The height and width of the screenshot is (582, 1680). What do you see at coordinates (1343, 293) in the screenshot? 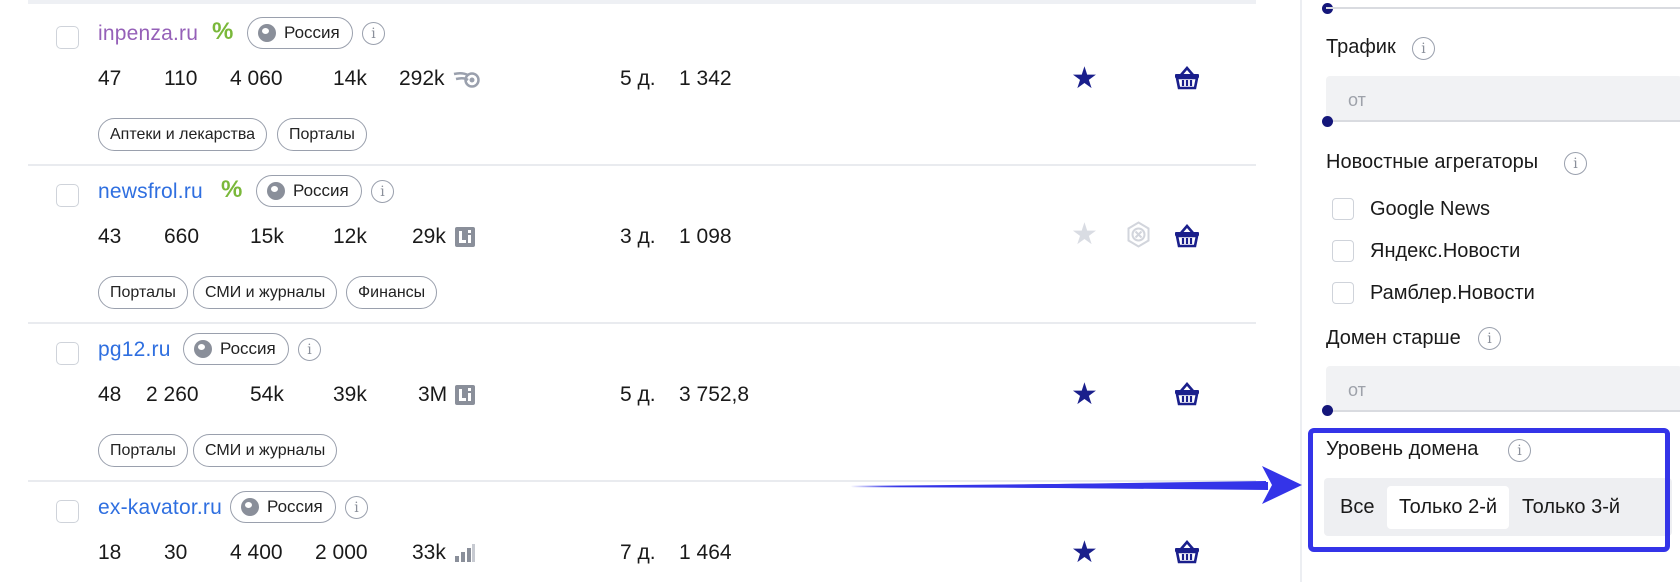
I see `rambler-news-checkbox` at bounding box center [1343, 293].